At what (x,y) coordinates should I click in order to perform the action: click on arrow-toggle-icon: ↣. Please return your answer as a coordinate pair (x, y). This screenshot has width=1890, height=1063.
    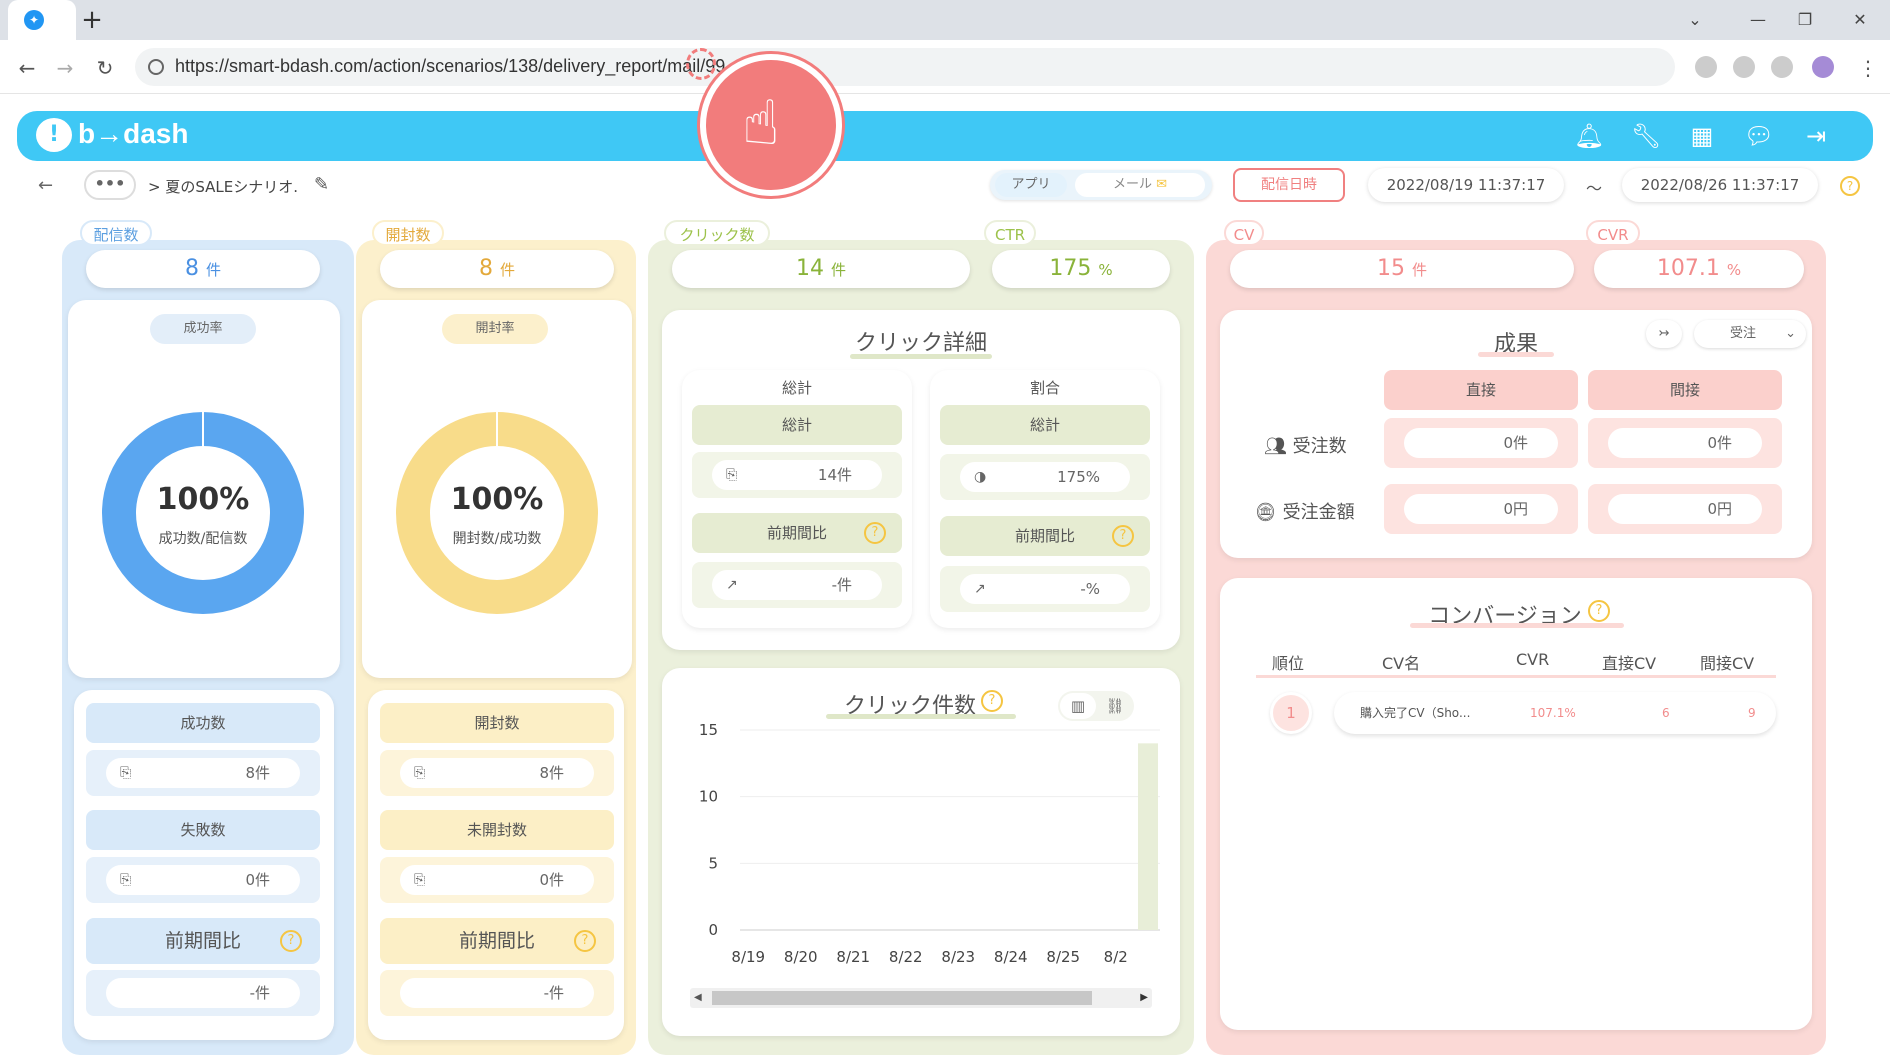
    Looking at the image, I should click on (1664, 334).